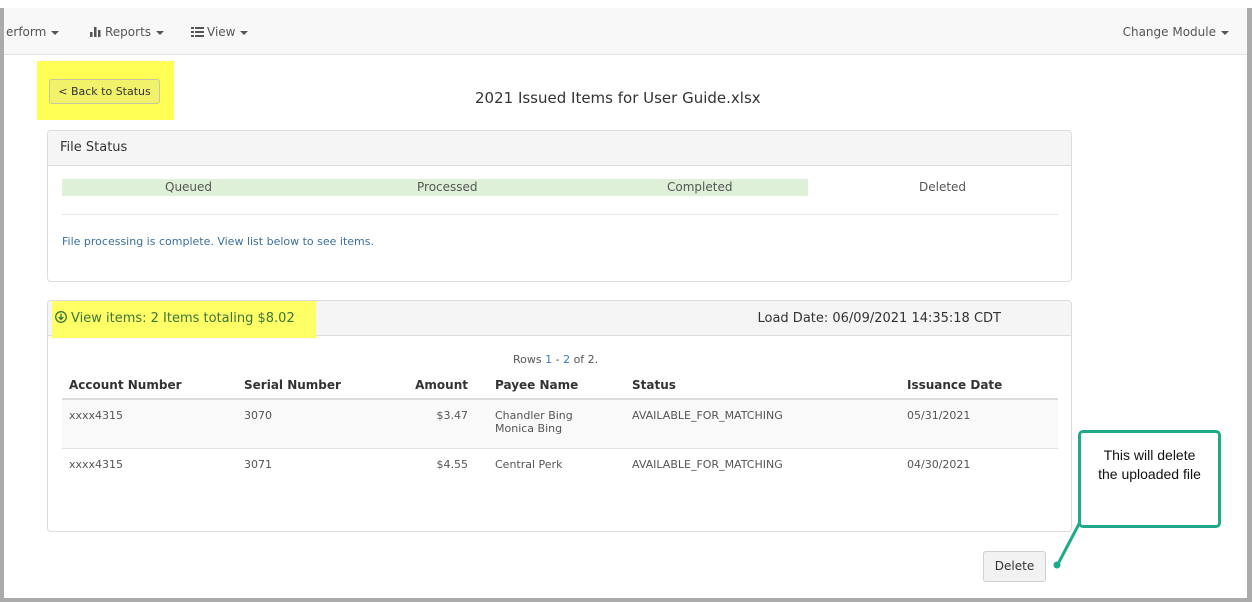 This screenshot has width=1252, height=602. I want to click on col-status: Status, so click(762, 386).